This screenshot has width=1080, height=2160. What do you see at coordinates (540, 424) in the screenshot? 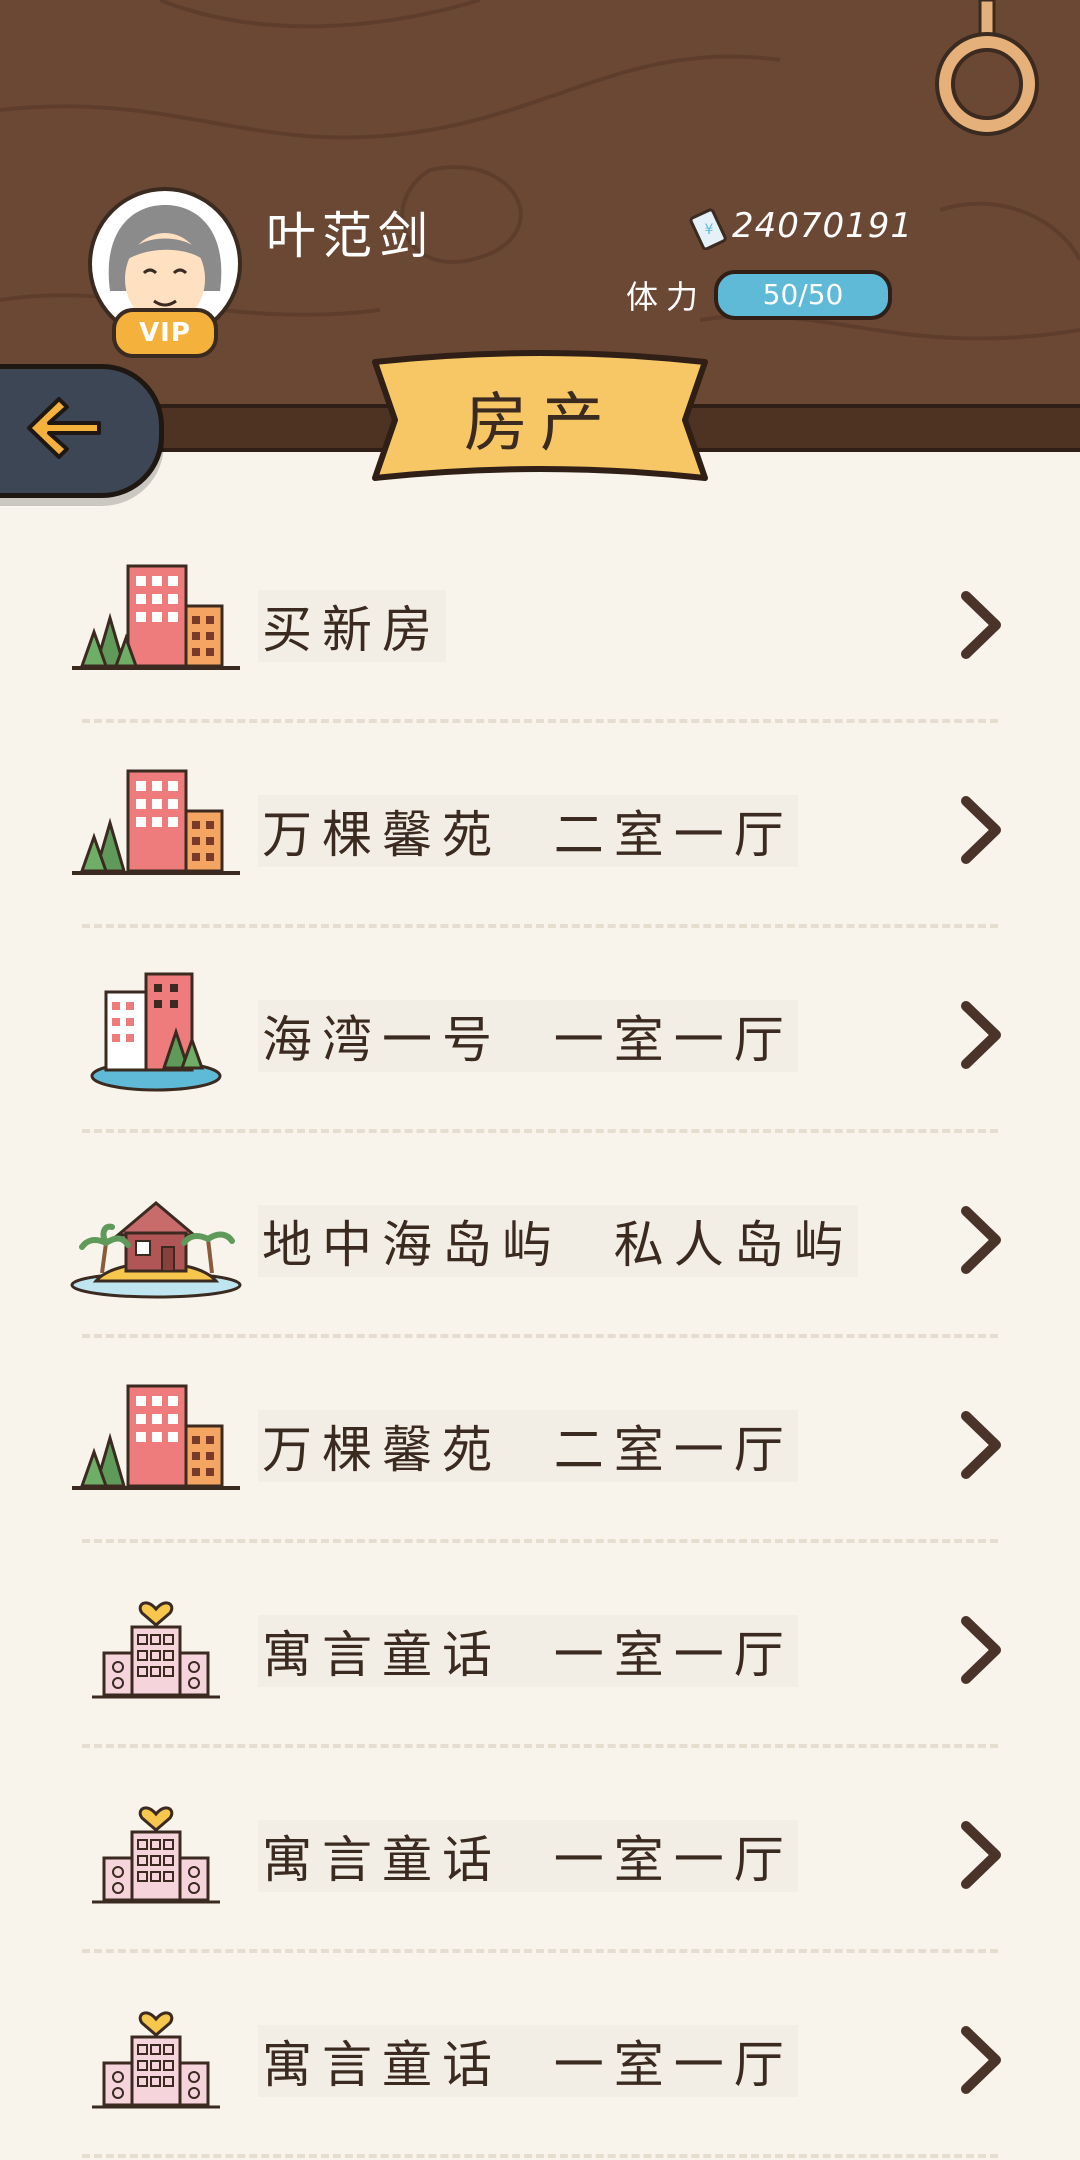
I see `page-title: 房产` at bounding box center [540, 424].